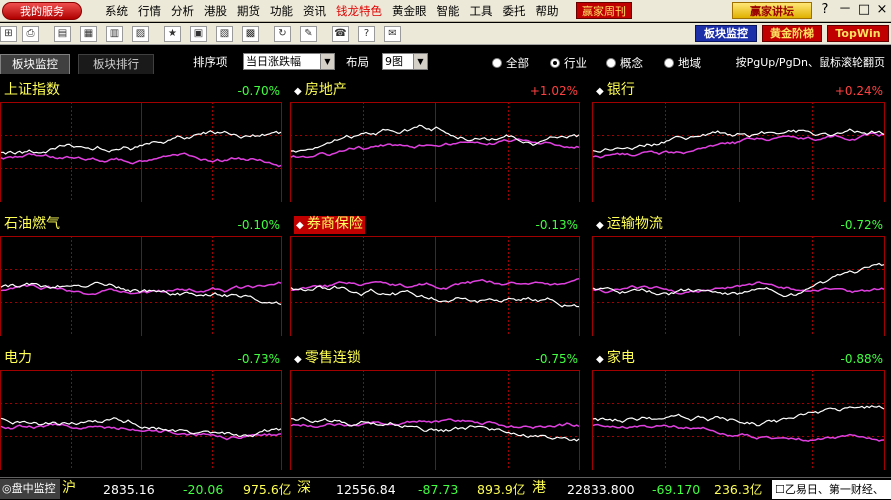 The height and width of the screenshot is (500, 891). I want to click on menu-item: 期货, so click(248, 11).